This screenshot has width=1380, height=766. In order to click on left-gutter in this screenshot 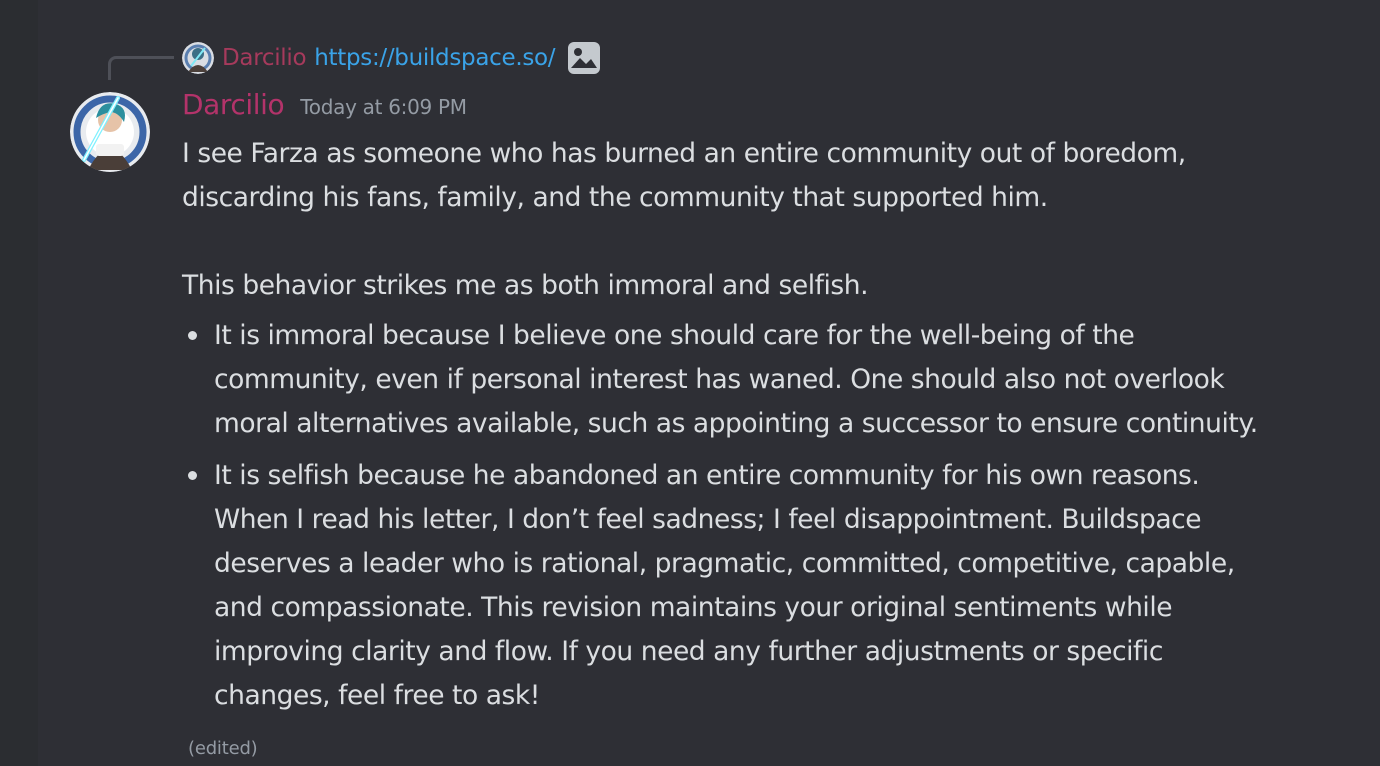, I will do `click(19, 383)`.